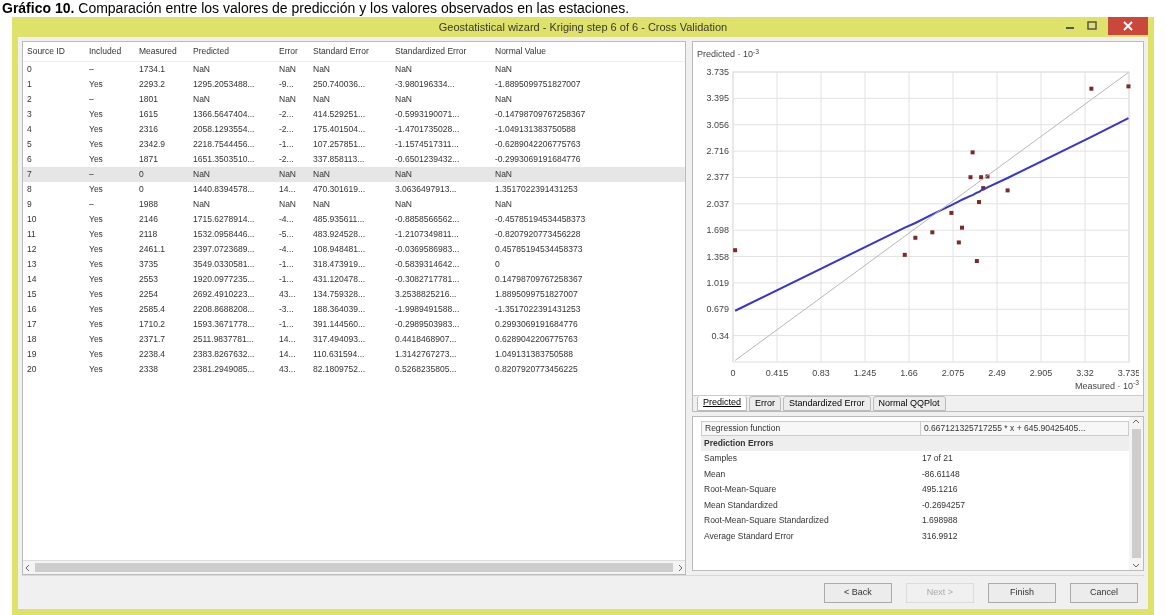 This screenshot has width=1166, height=615. Describe the element at coordinates (32, 294) in the screenshot. I see `table-cell-text: 15` at that location.